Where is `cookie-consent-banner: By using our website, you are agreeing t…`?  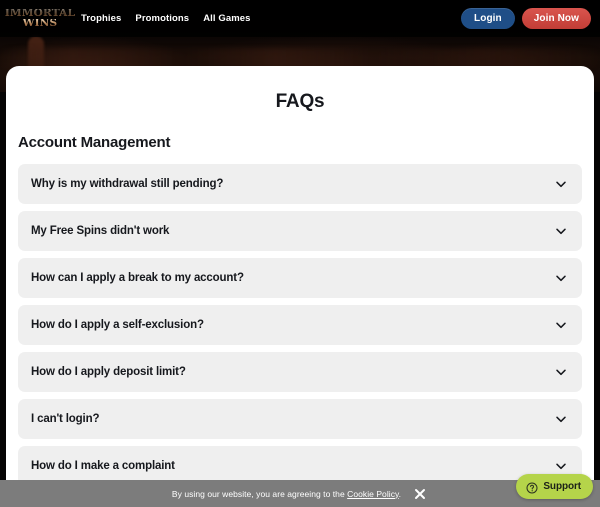 cookie-consent-banner: By using our website, you are agreeing t… is located at coordinates (300, 493).